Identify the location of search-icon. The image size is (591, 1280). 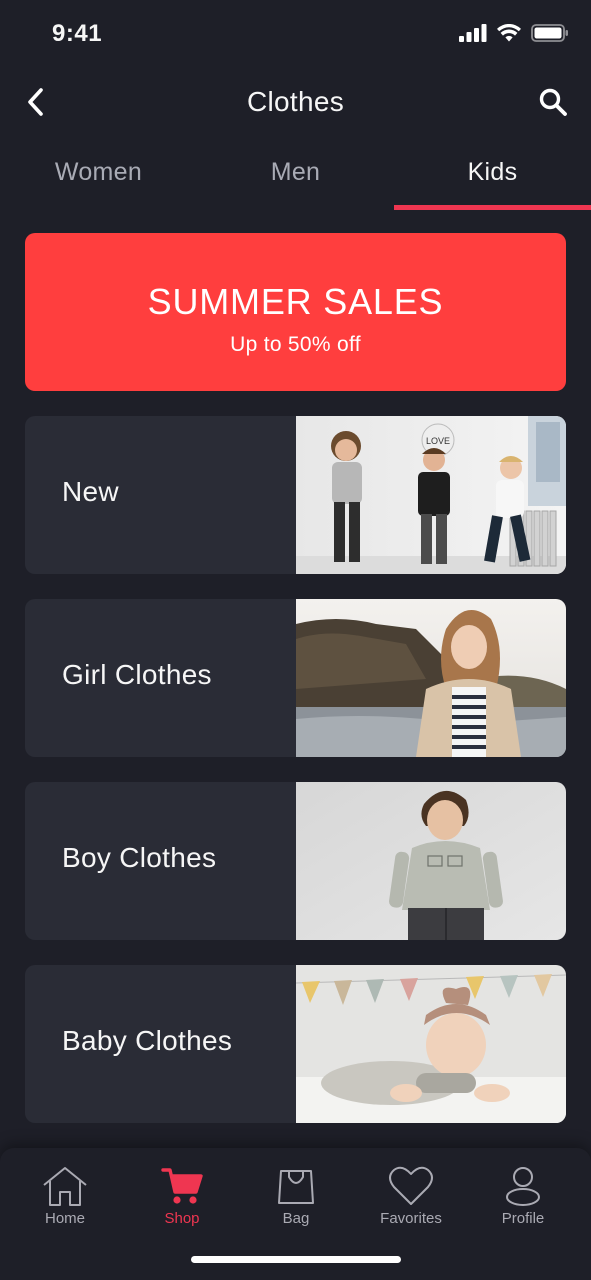
(553, 102).